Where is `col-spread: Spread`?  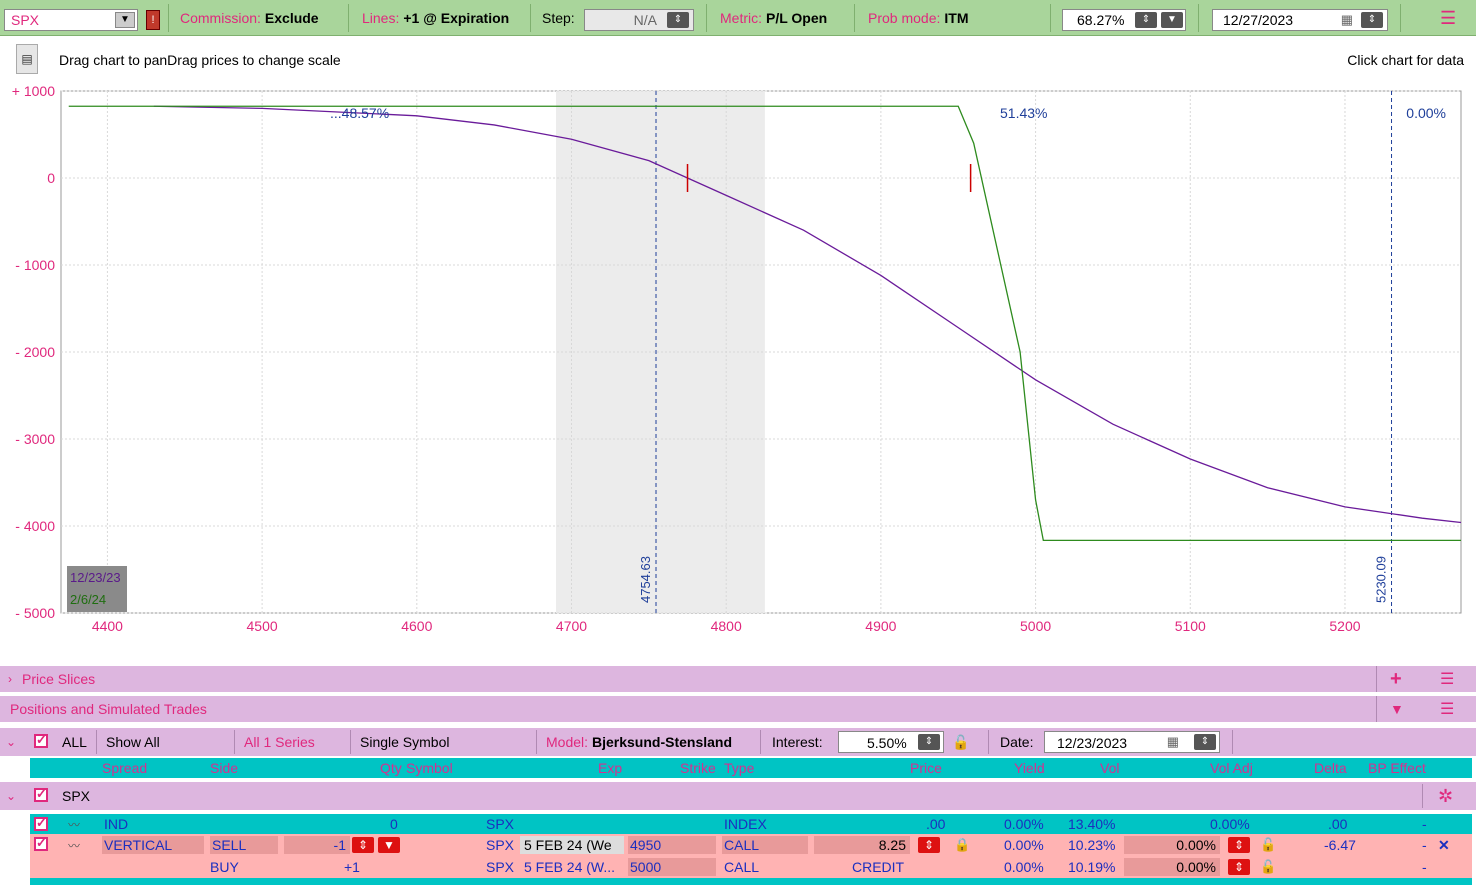 col-spread: Spread is located at coordinates (124, 768).